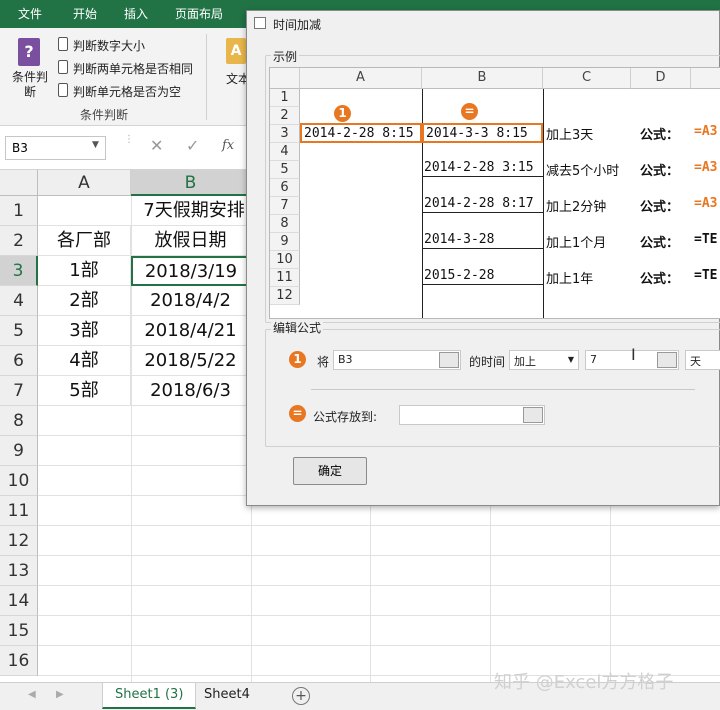 This screenshot has width=720, height=710. I want to click on app-icon, so click(260, 23).